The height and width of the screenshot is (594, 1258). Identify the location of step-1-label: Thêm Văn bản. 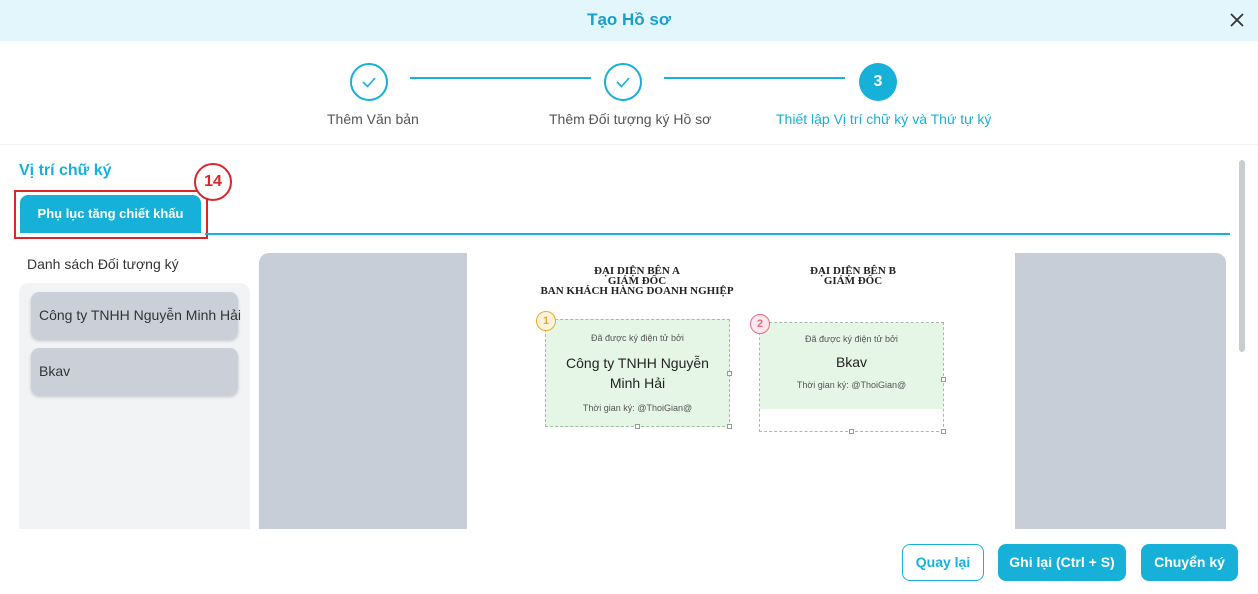
(373, 119).